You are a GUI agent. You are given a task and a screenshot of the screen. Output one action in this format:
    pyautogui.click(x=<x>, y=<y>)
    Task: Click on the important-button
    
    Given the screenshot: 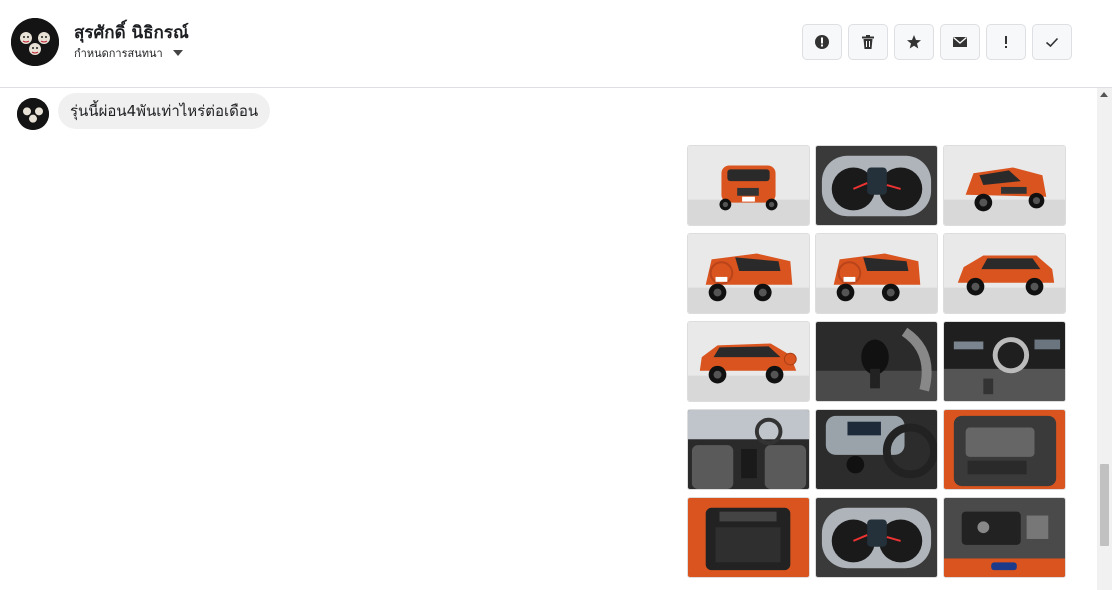 What is the action you would take?
    pyautogui.click(x=1006, y=42)
    